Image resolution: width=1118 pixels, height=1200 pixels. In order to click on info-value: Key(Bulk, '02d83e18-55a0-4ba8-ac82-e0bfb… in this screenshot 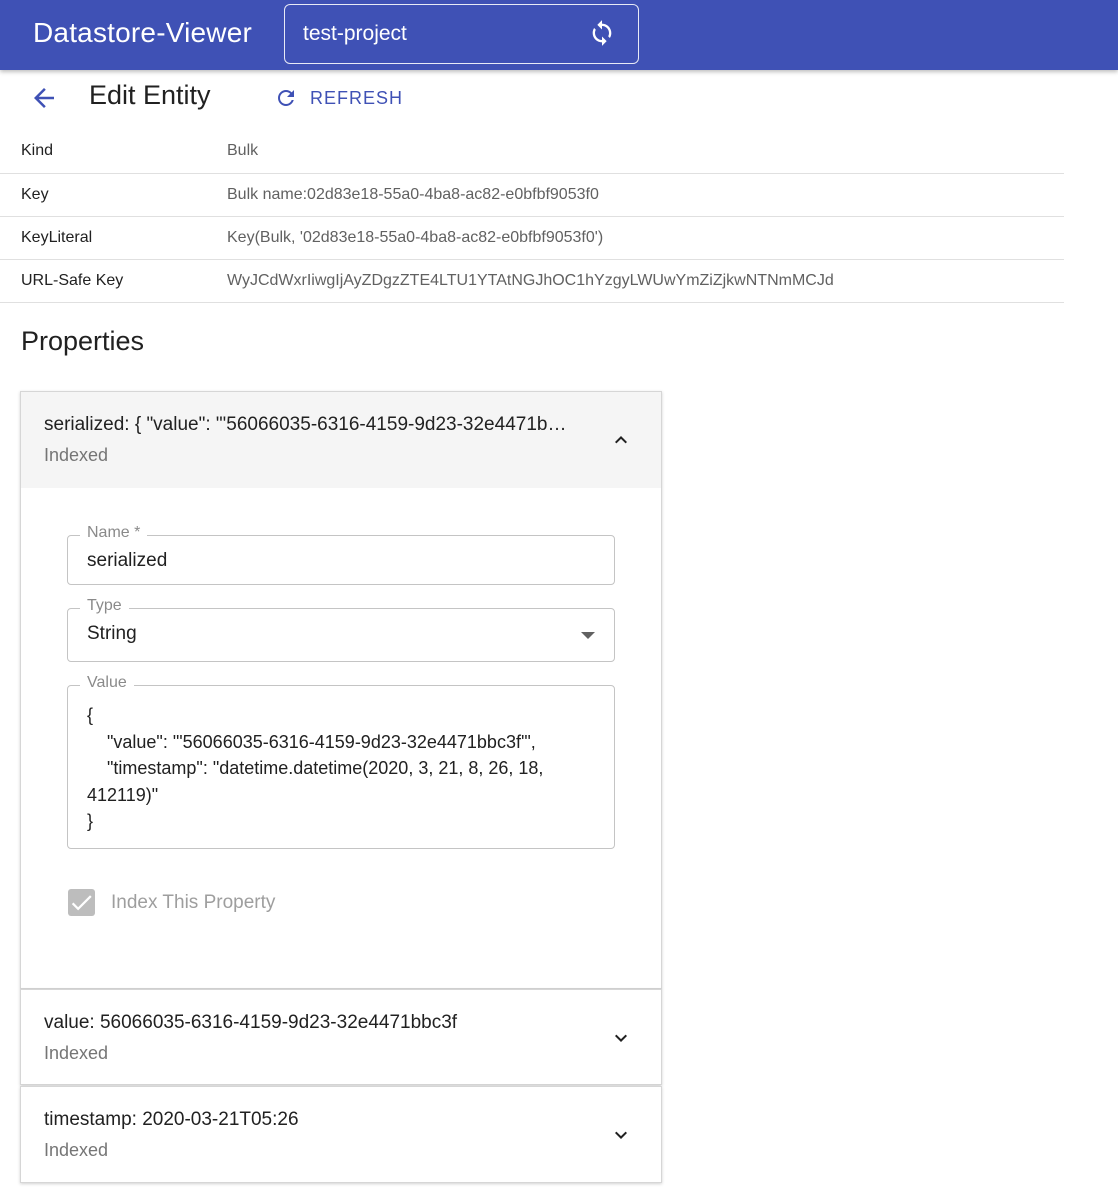, I will do `click(415, 237)`.